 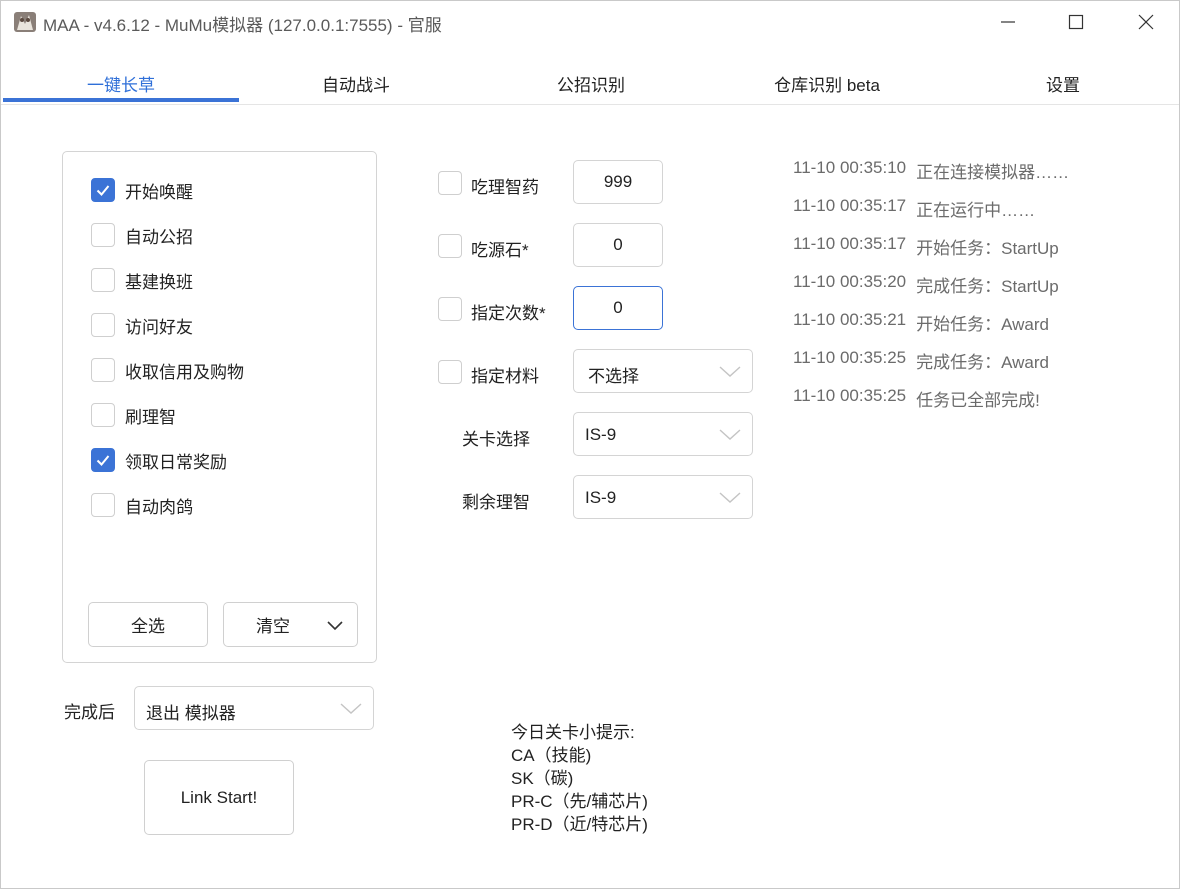 What do you see at coordinates (176, 462) in the screenshot?
I see `task-label: 领取日常奖励` at bounding box center [176, 462].